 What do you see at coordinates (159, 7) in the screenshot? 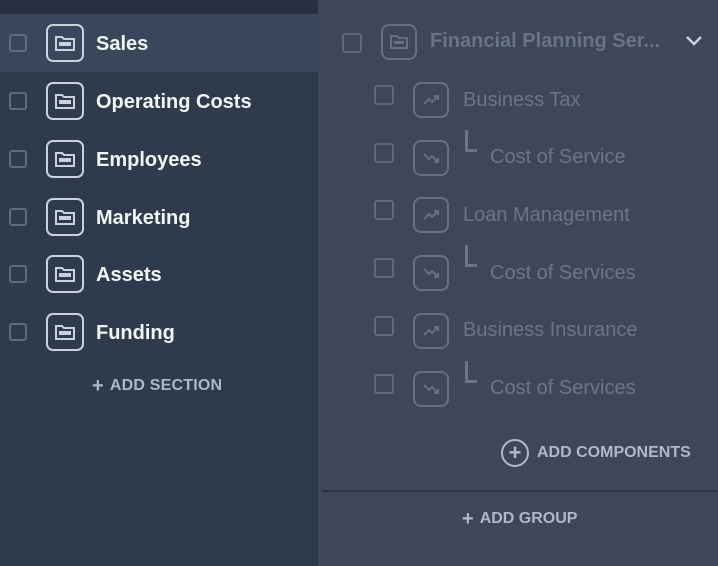
I see `panel-top-bar` at bounding box center [159, 7].